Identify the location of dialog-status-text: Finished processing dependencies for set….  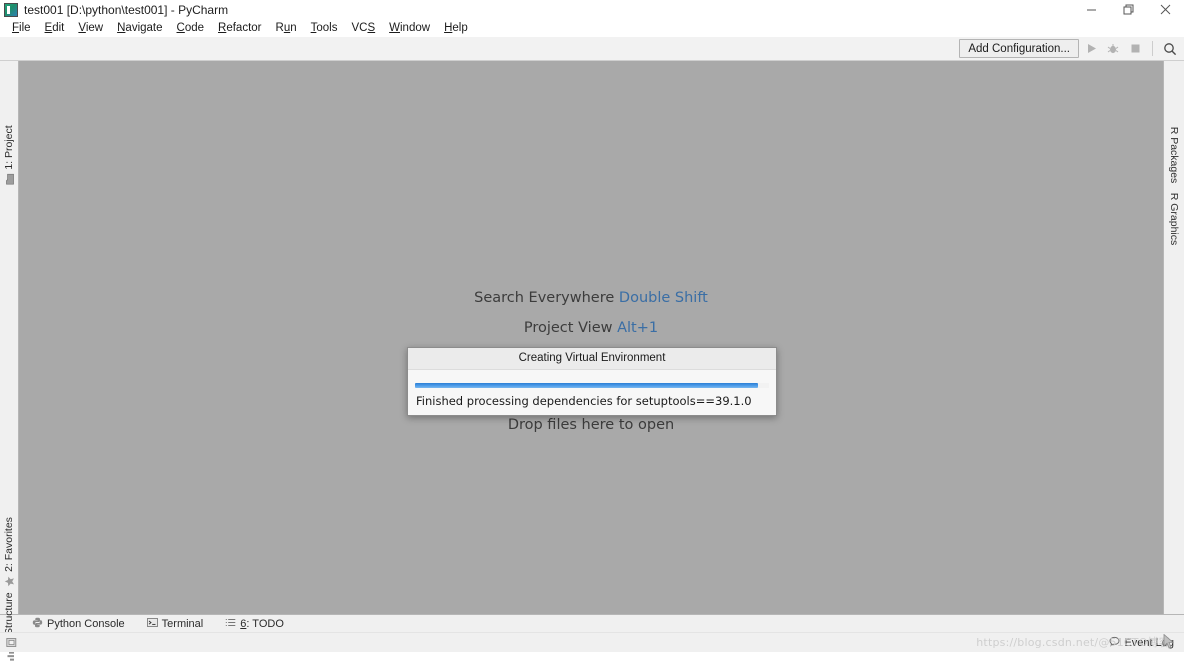
(584, 401).